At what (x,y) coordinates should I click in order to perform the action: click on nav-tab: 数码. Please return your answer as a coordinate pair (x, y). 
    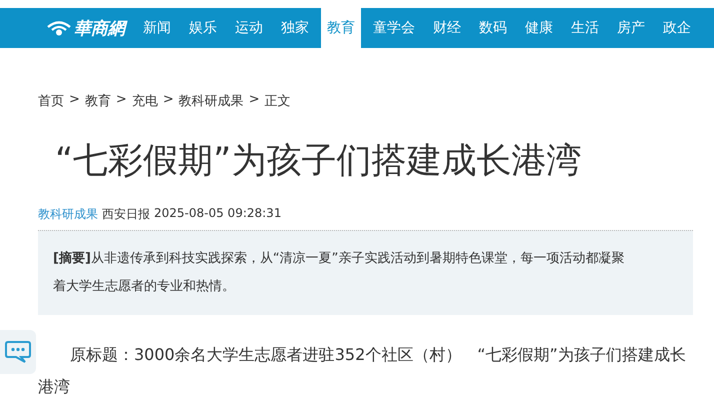
    Looking at the image, I should click on (493, 28).